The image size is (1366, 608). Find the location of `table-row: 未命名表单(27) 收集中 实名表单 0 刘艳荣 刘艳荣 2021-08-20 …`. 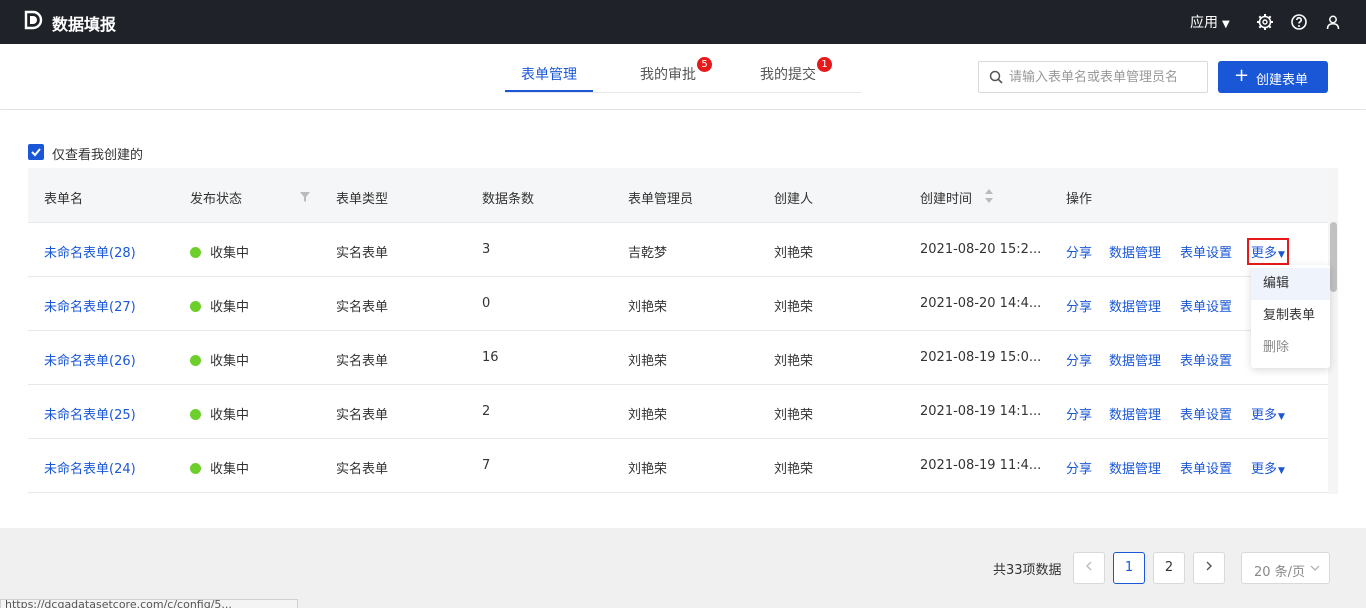

table-row: 未命名表单(27) 收集中 实名表单 0 刘艳荣 刘艳荣 2021-08-20 … is located at coordinates (678, 304).